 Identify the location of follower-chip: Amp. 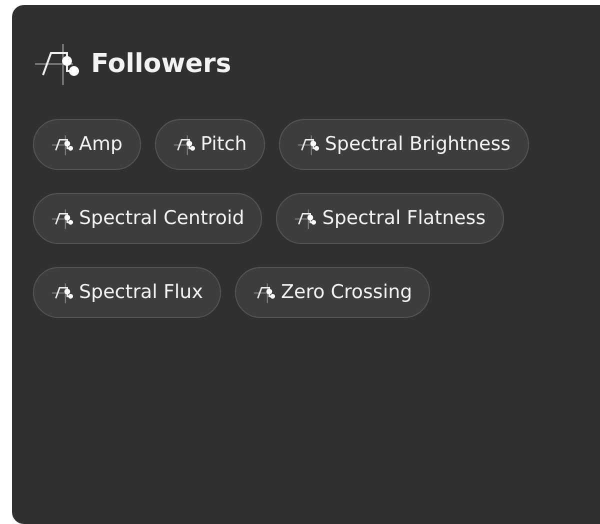
(87, 144).